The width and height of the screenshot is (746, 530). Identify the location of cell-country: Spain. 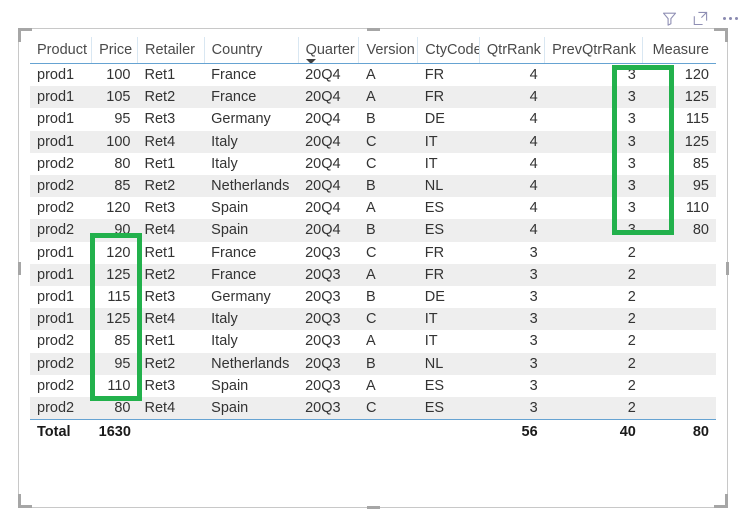
(251, 386).